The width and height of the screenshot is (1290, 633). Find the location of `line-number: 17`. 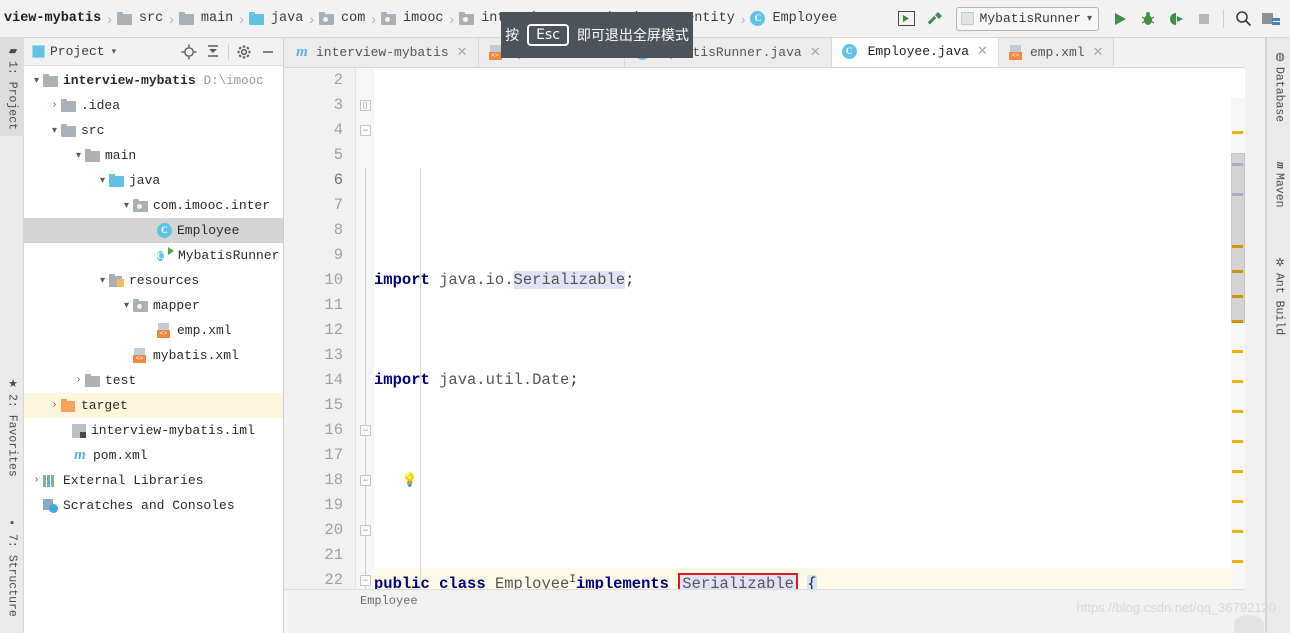

line-number: 17 is located at coordinates (333, 455).